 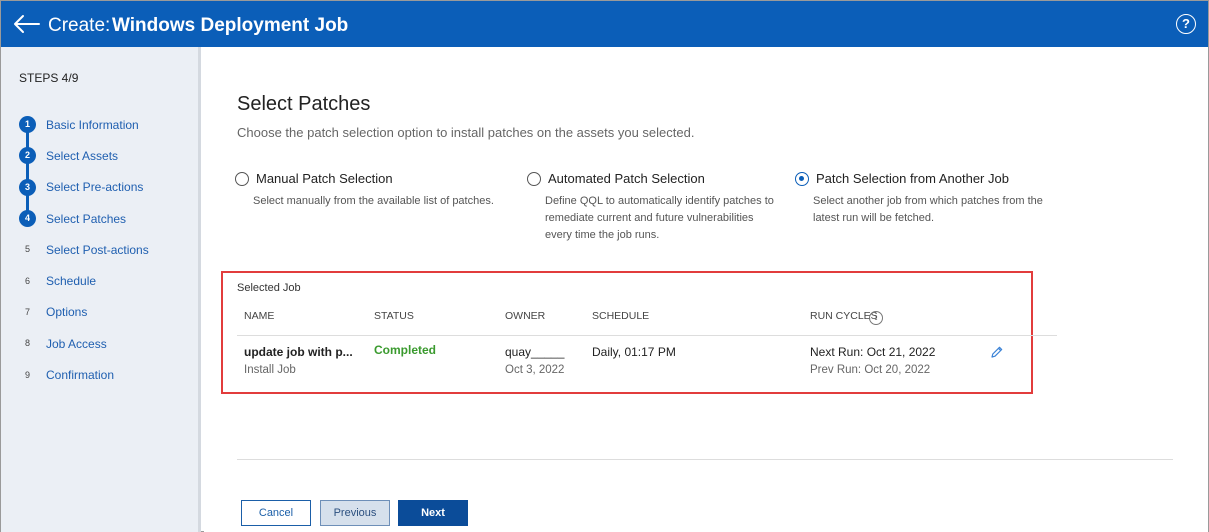 I want to click on column-header-name: NAME, so click(x=259, y=316).